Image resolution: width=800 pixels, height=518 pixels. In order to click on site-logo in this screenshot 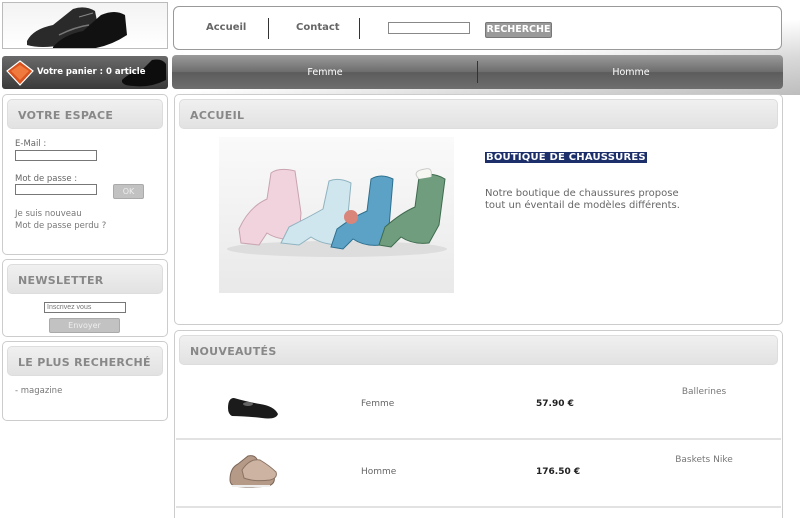, I will do `click(85, 25)`.